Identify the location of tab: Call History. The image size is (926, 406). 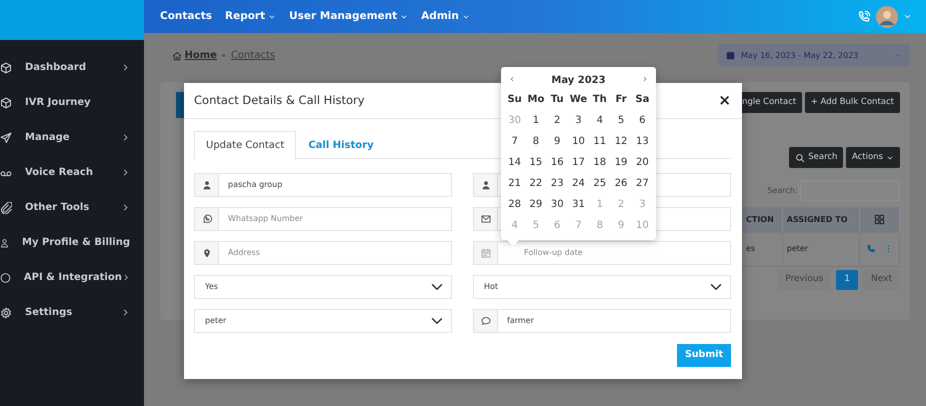
(341, 145).